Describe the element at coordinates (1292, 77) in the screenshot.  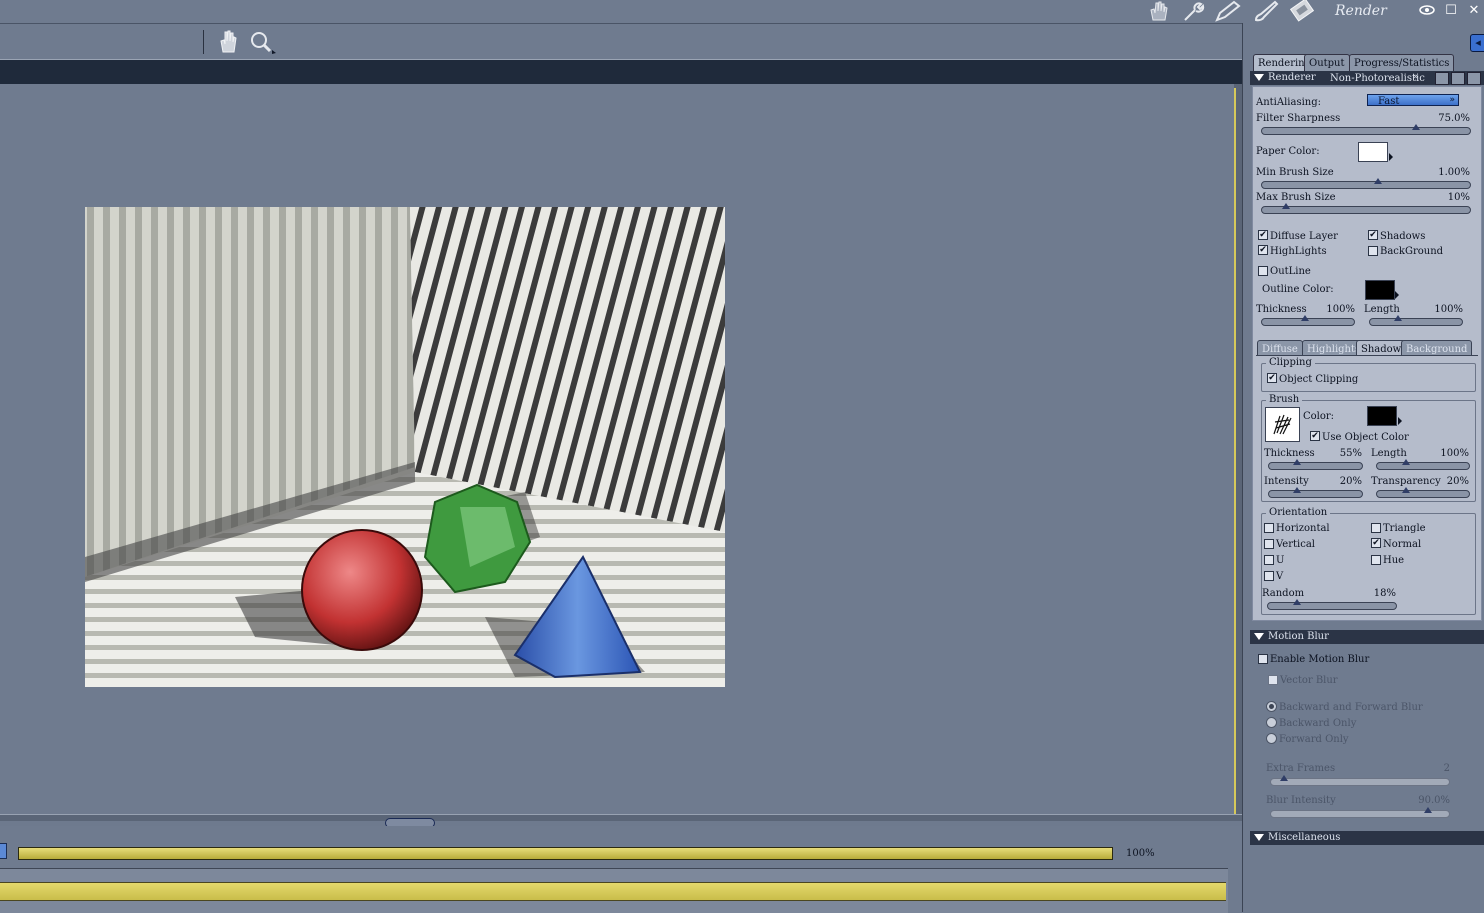
I see `renderer-header-label: Renderer` at that location.